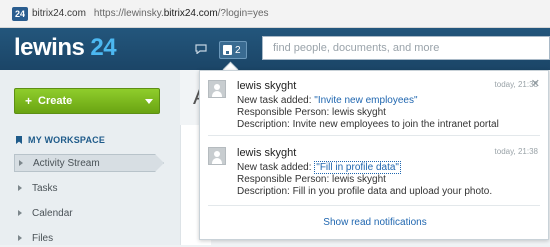  Describe the element at coordinates (67, 140) in the screenshot. I see `workspace-title-label: MY WORKSPACE` at that location.